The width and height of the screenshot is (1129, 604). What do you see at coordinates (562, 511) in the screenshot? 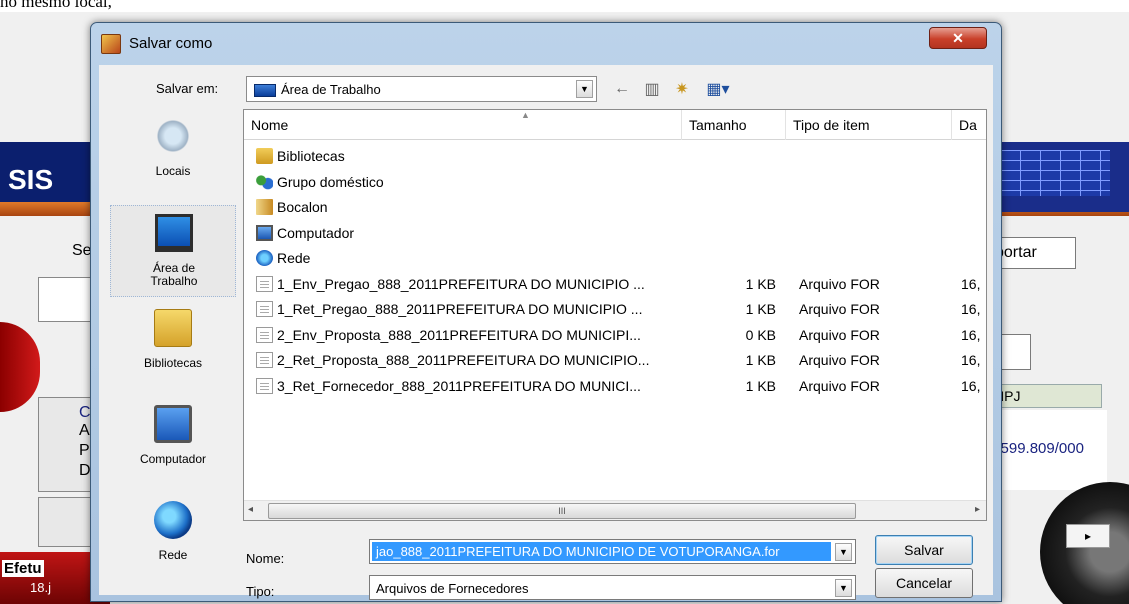
I see `scroll-thumb: III` at bounding box center [562, 511].